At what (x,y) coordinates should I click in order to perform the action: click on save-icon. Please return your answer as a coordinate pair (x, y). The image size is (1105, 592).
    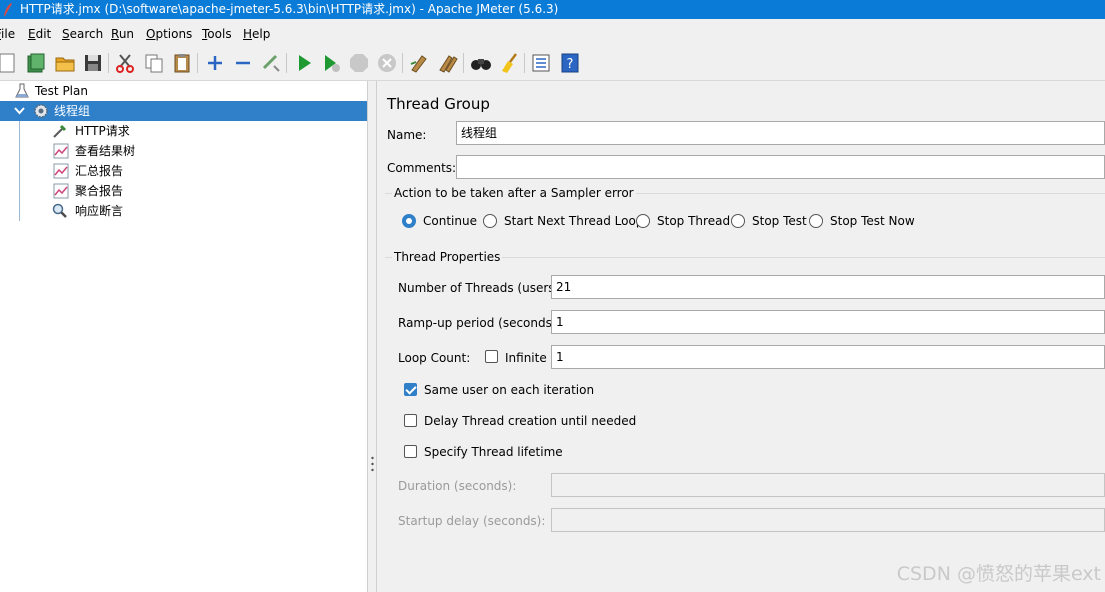
    Looking at the image, I should click on (93, 63).